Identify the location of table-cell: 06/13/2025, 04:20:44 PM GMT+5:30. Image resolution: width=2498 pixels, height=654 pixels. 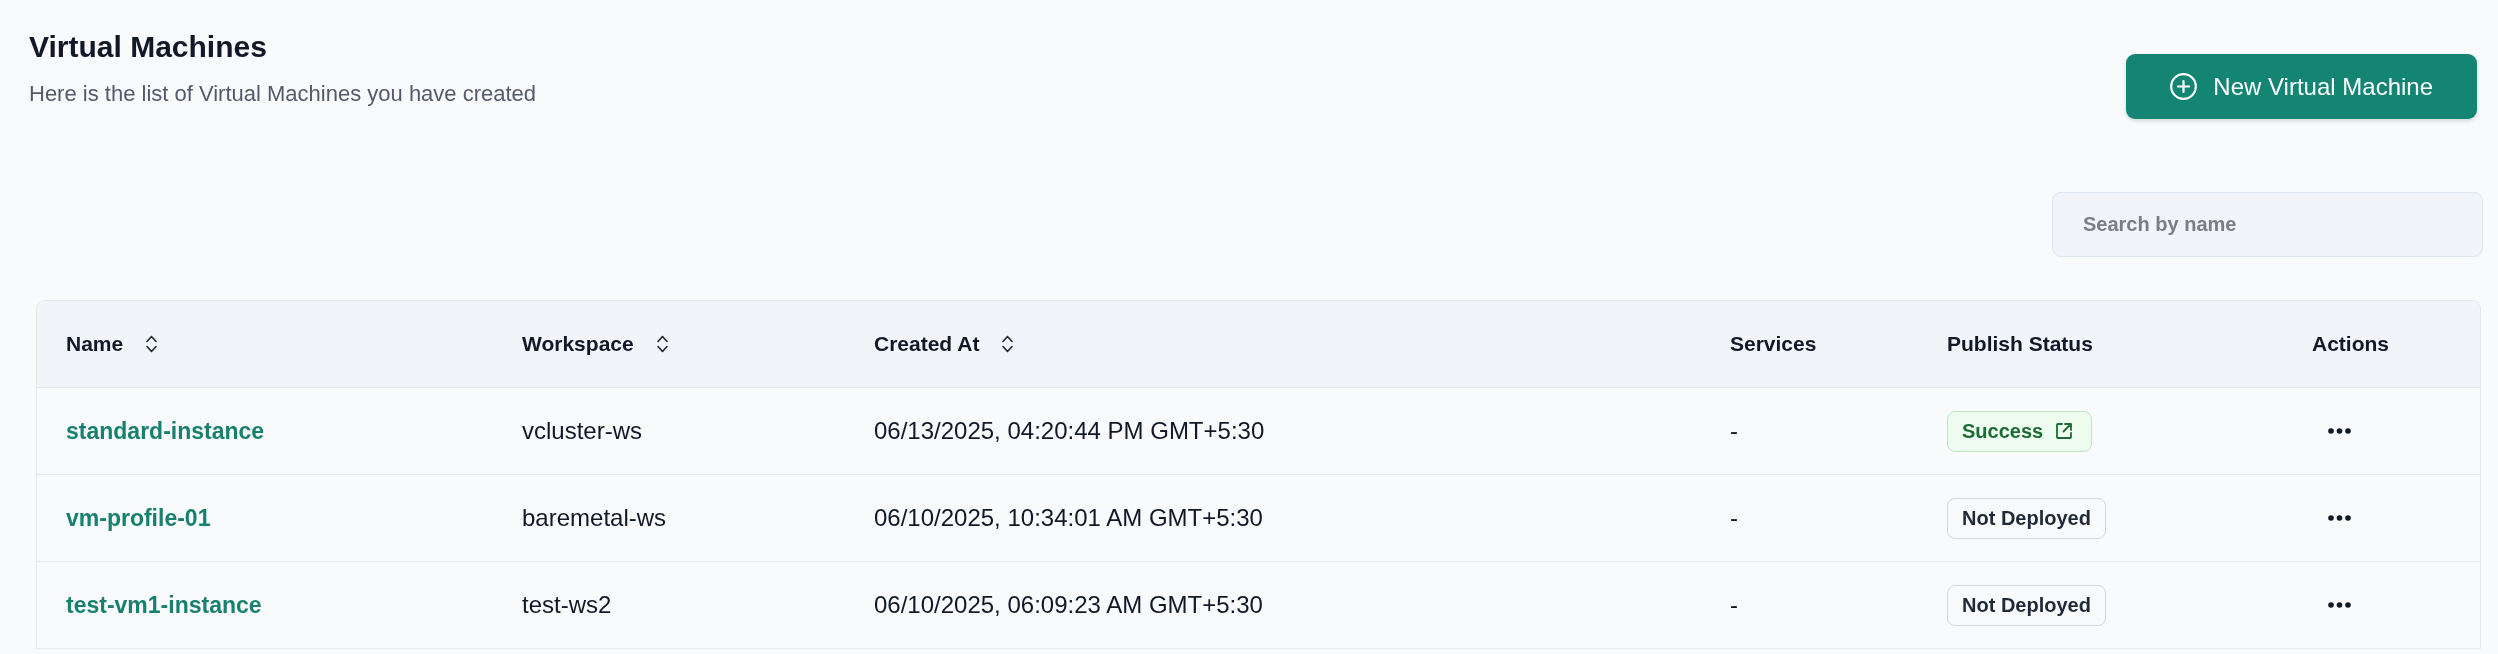
(1069, 431).